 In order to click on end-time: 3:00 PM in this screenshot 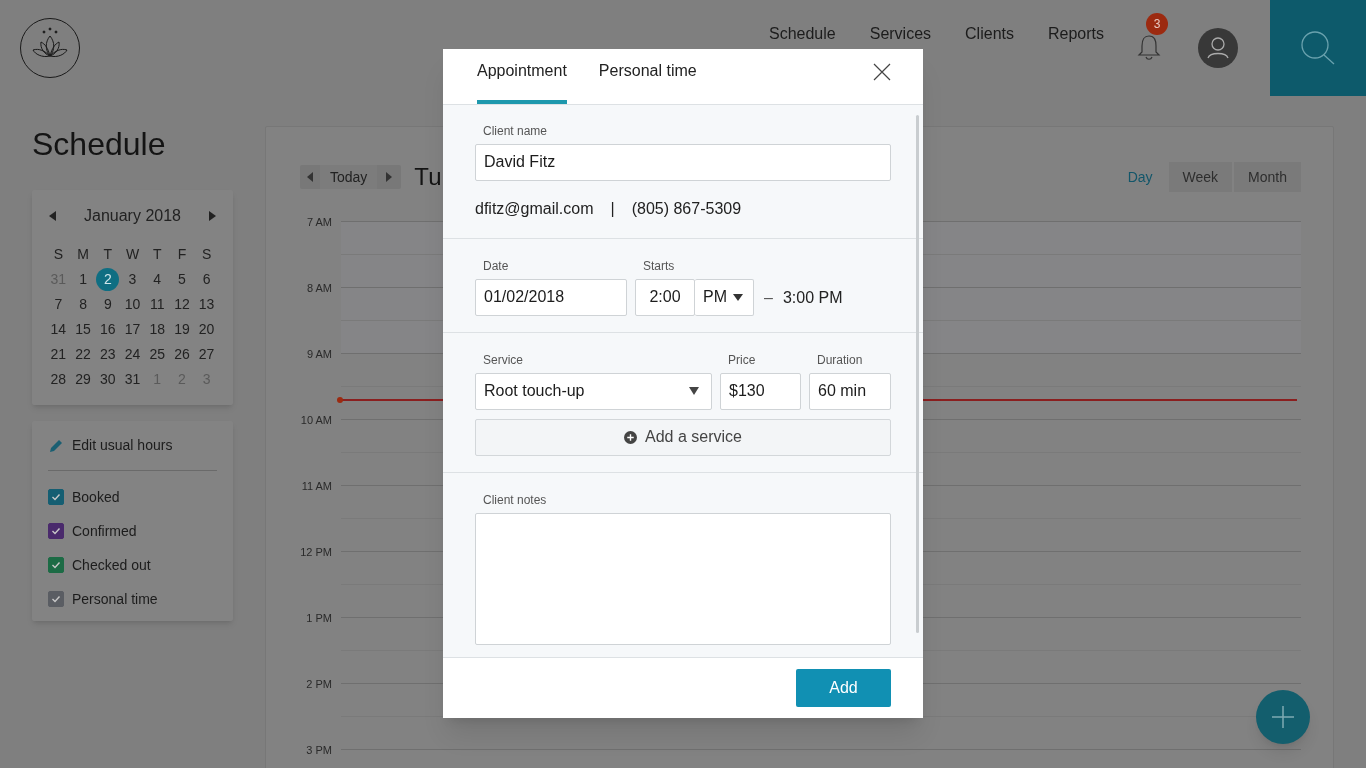, I will do `click(812, 297)`.